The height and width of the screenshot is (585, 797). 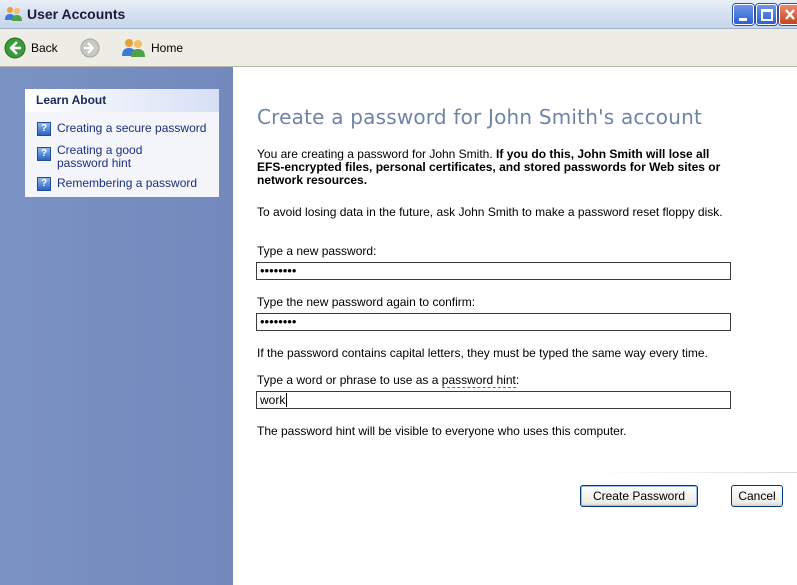 I want to click on confirm-password-value: ••••••••, so click(x=278, y=321).